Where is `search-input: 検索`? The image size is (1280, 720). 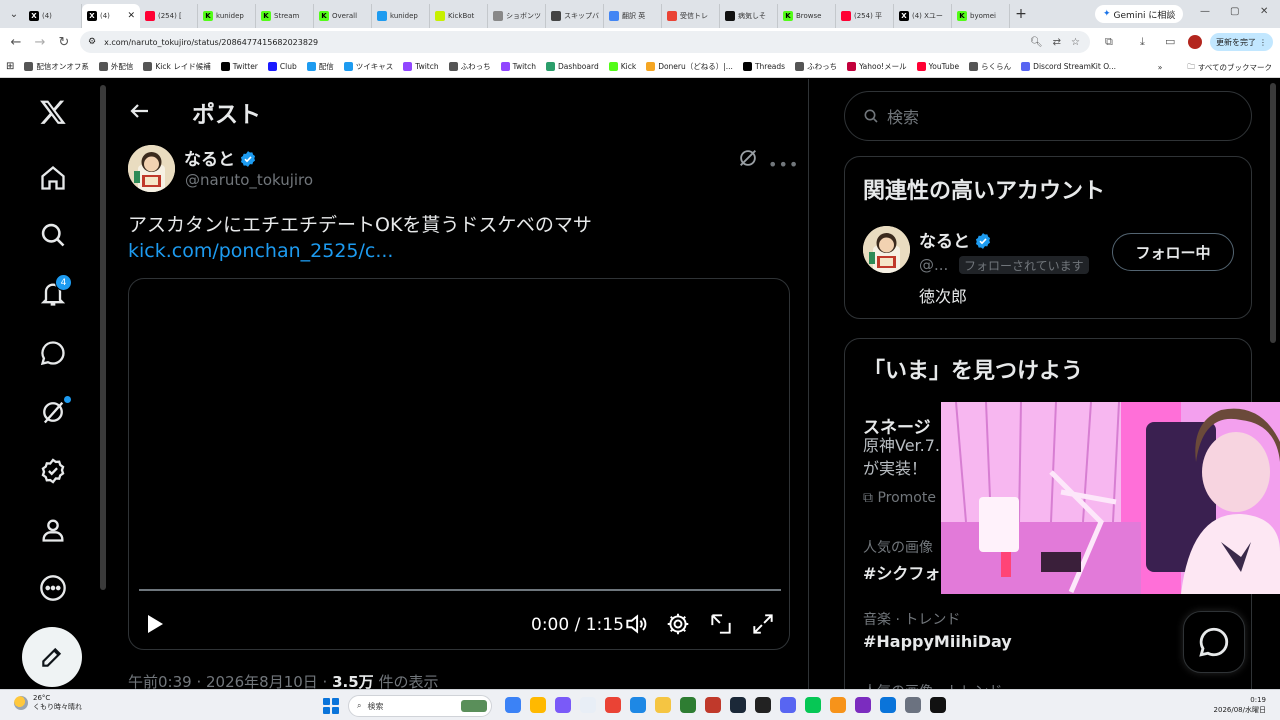
search-input: 検索 is located at coordinates (1048, 116).